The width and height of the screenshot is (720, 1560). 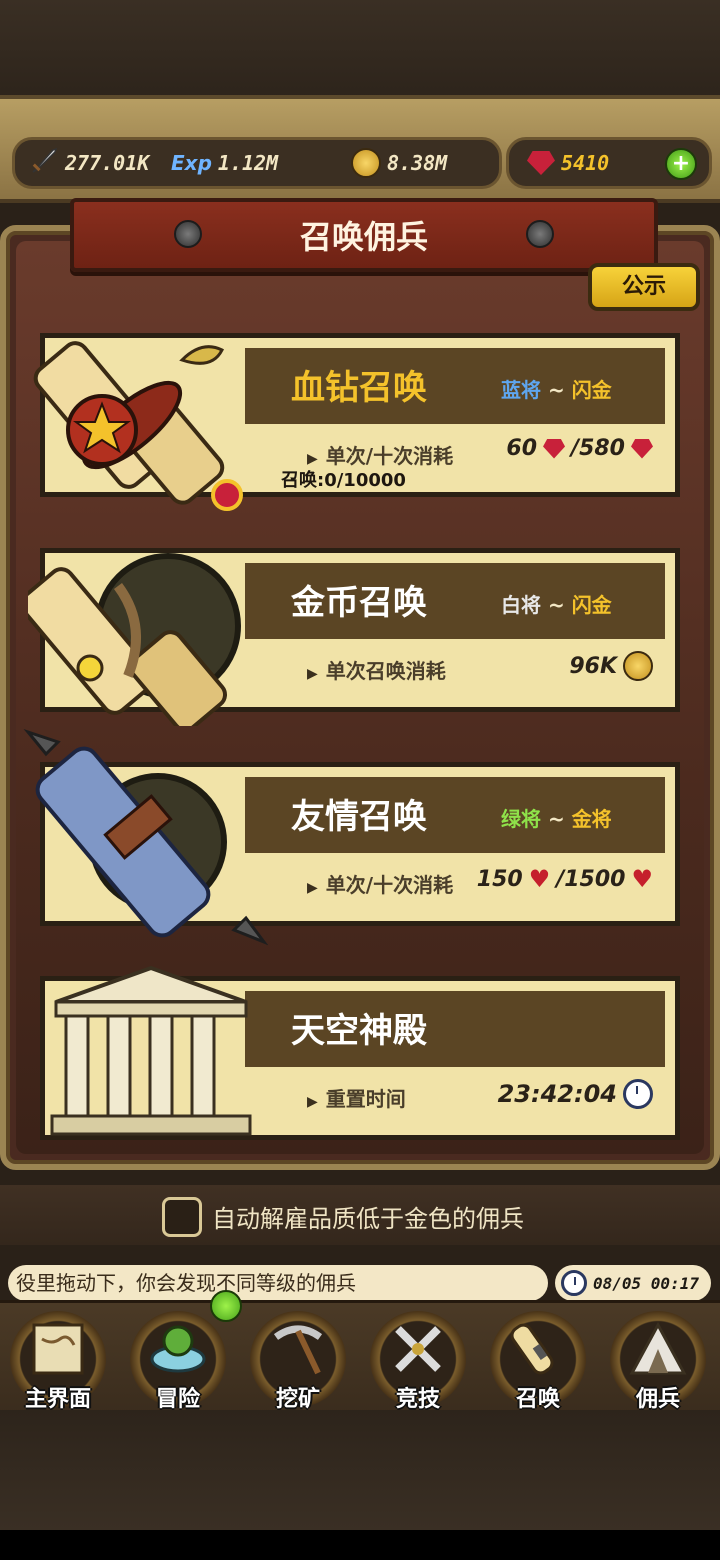 I want to click on notice-button: 公示, so click(x=644, y=287).